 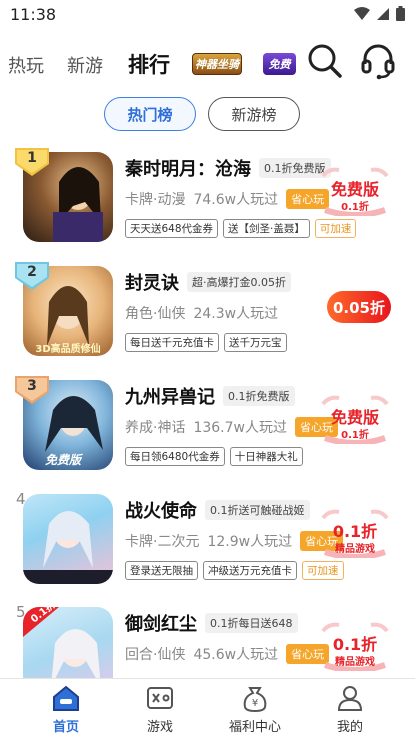 What do you see at coordinates (155, 200) in the screenshot?
I see `game-category: 卡牌·动漫` at bounding box center [155, 200].